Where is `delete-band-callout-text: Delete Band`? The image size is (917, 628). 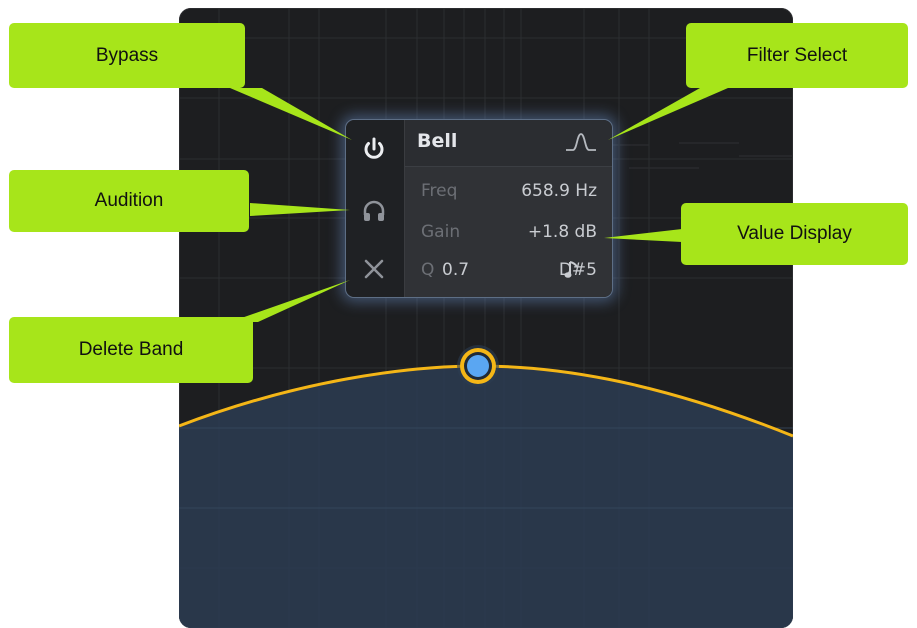 delete-band-callout-text: Delete Band is located at coordinates (131, 349).